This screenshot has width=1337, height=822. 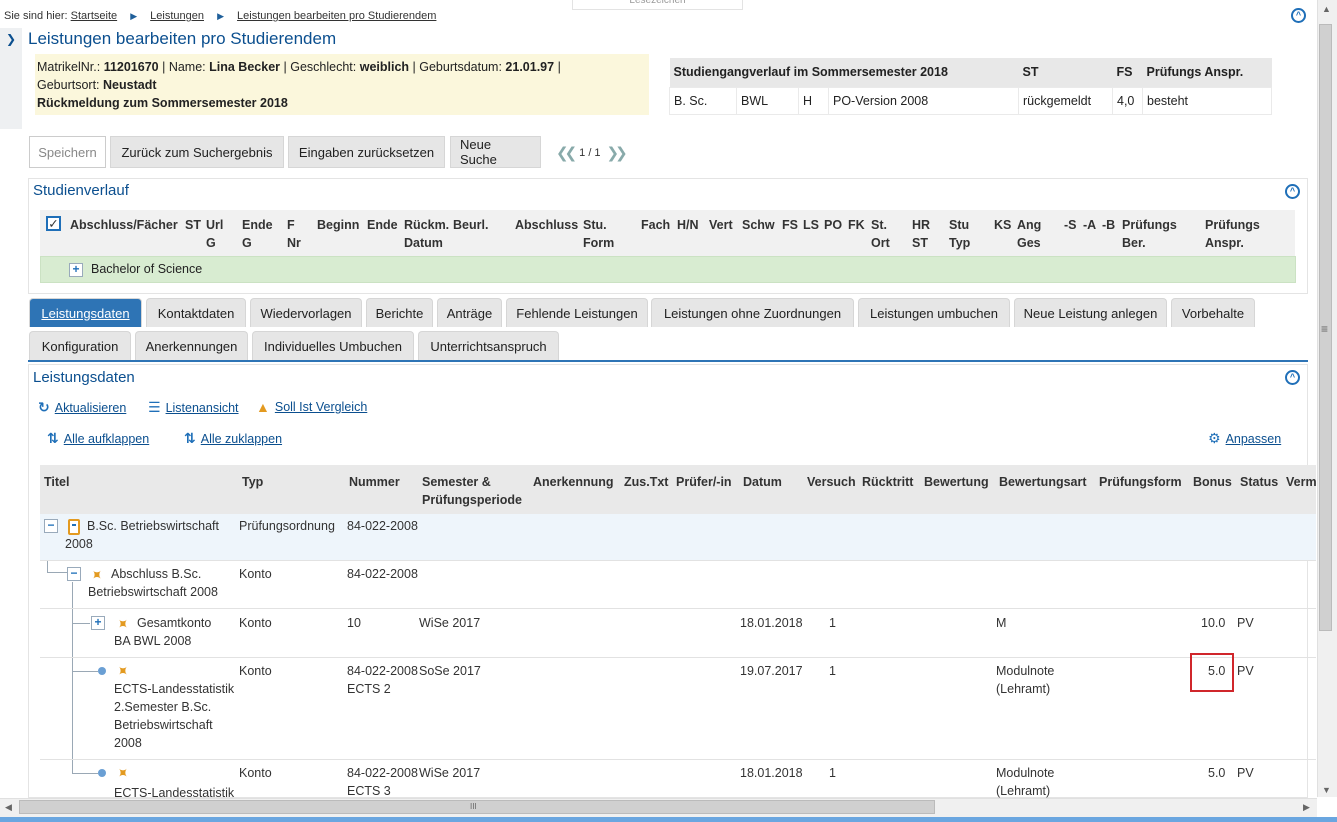 I want to click on sv-col: Url G, so click(x=215, y=234).